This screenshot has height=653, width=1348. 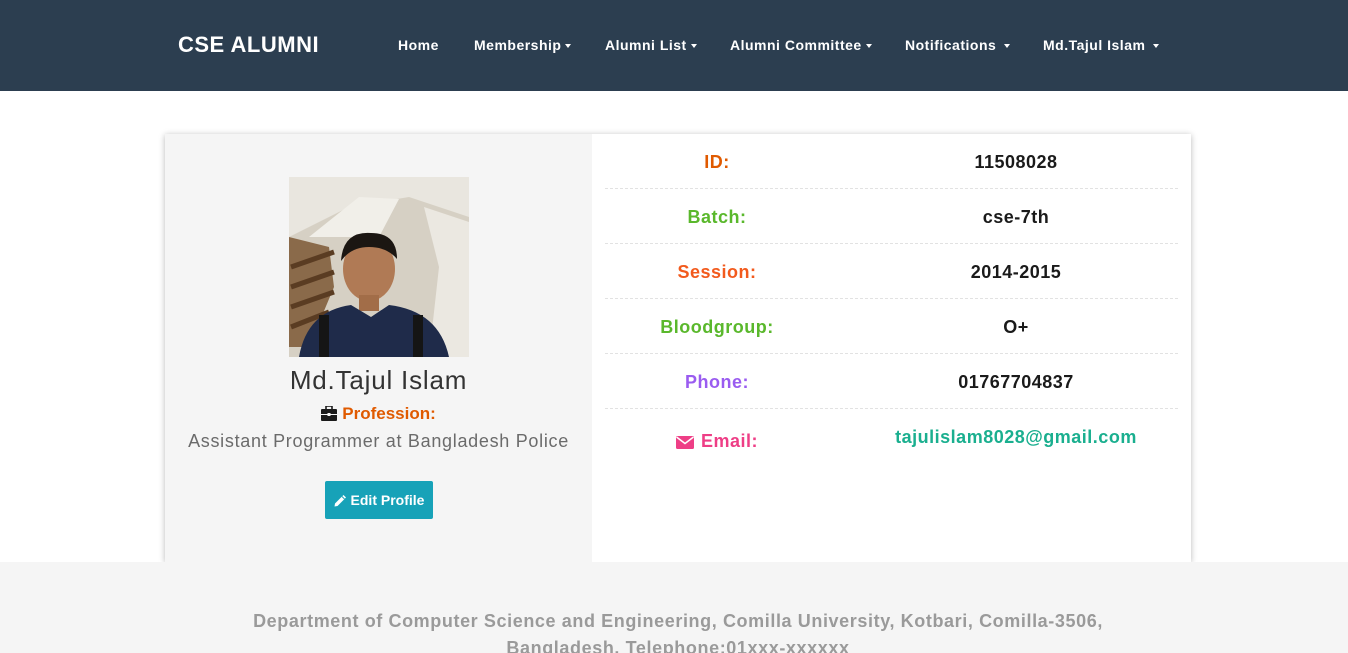 What do you see at coordinates (1016, 327) in the screenshot?
I see `detail-value: O+` at bounding box center [1016, 327].